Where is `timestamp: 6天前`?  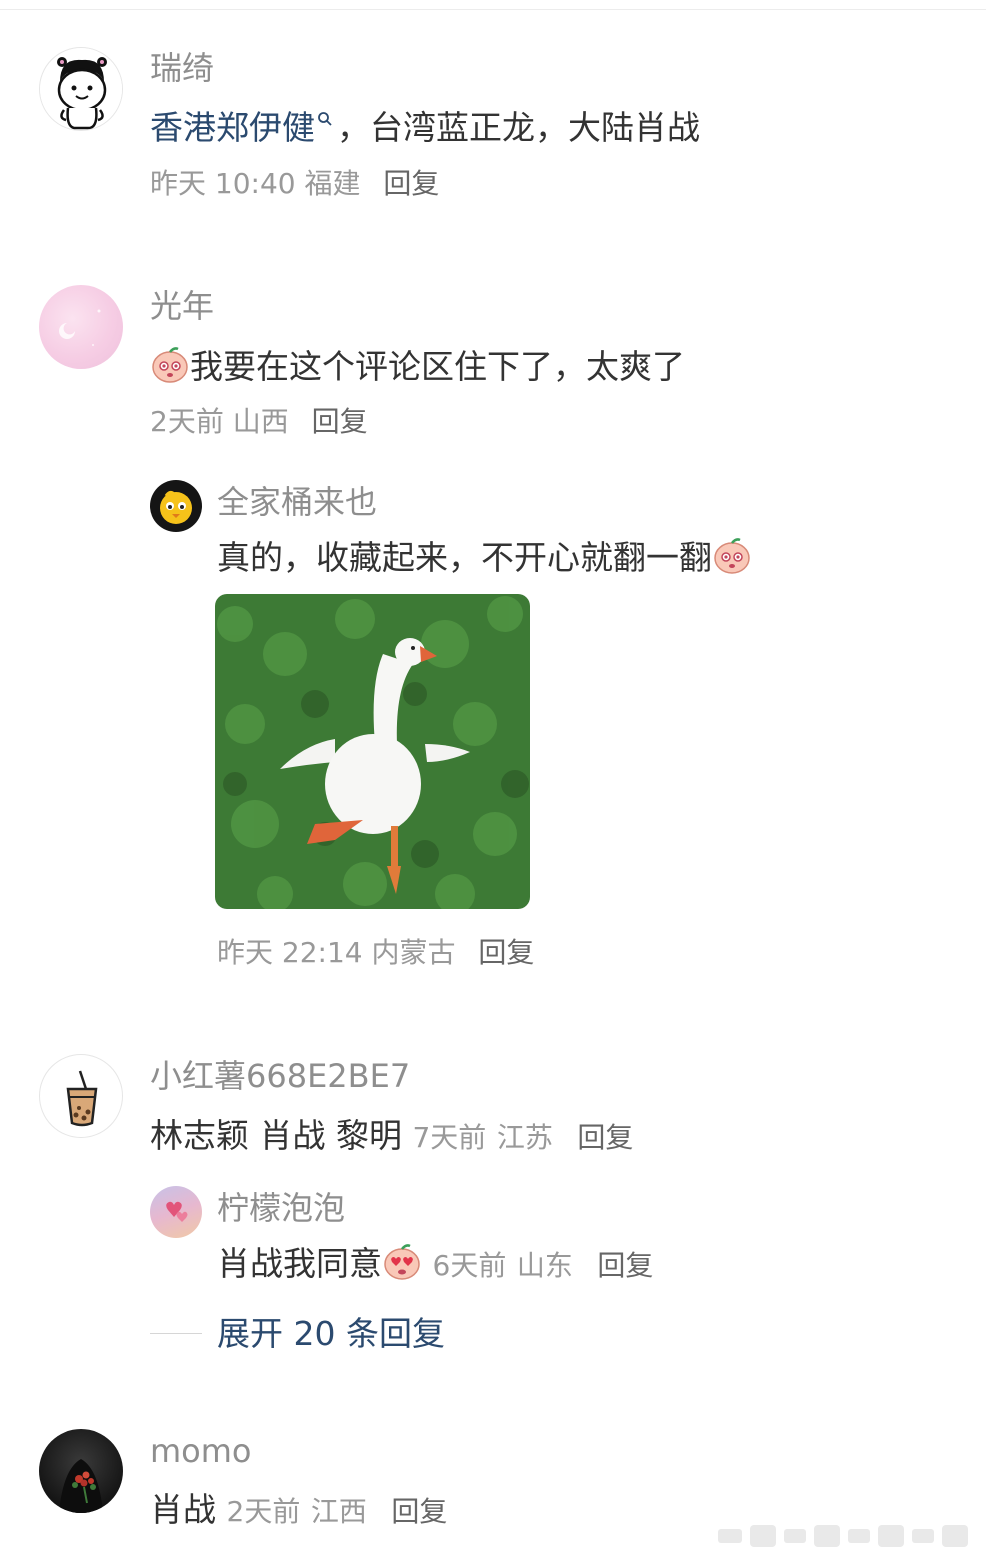 timestamp: 6天前 is located at coordinates (469, 1265).